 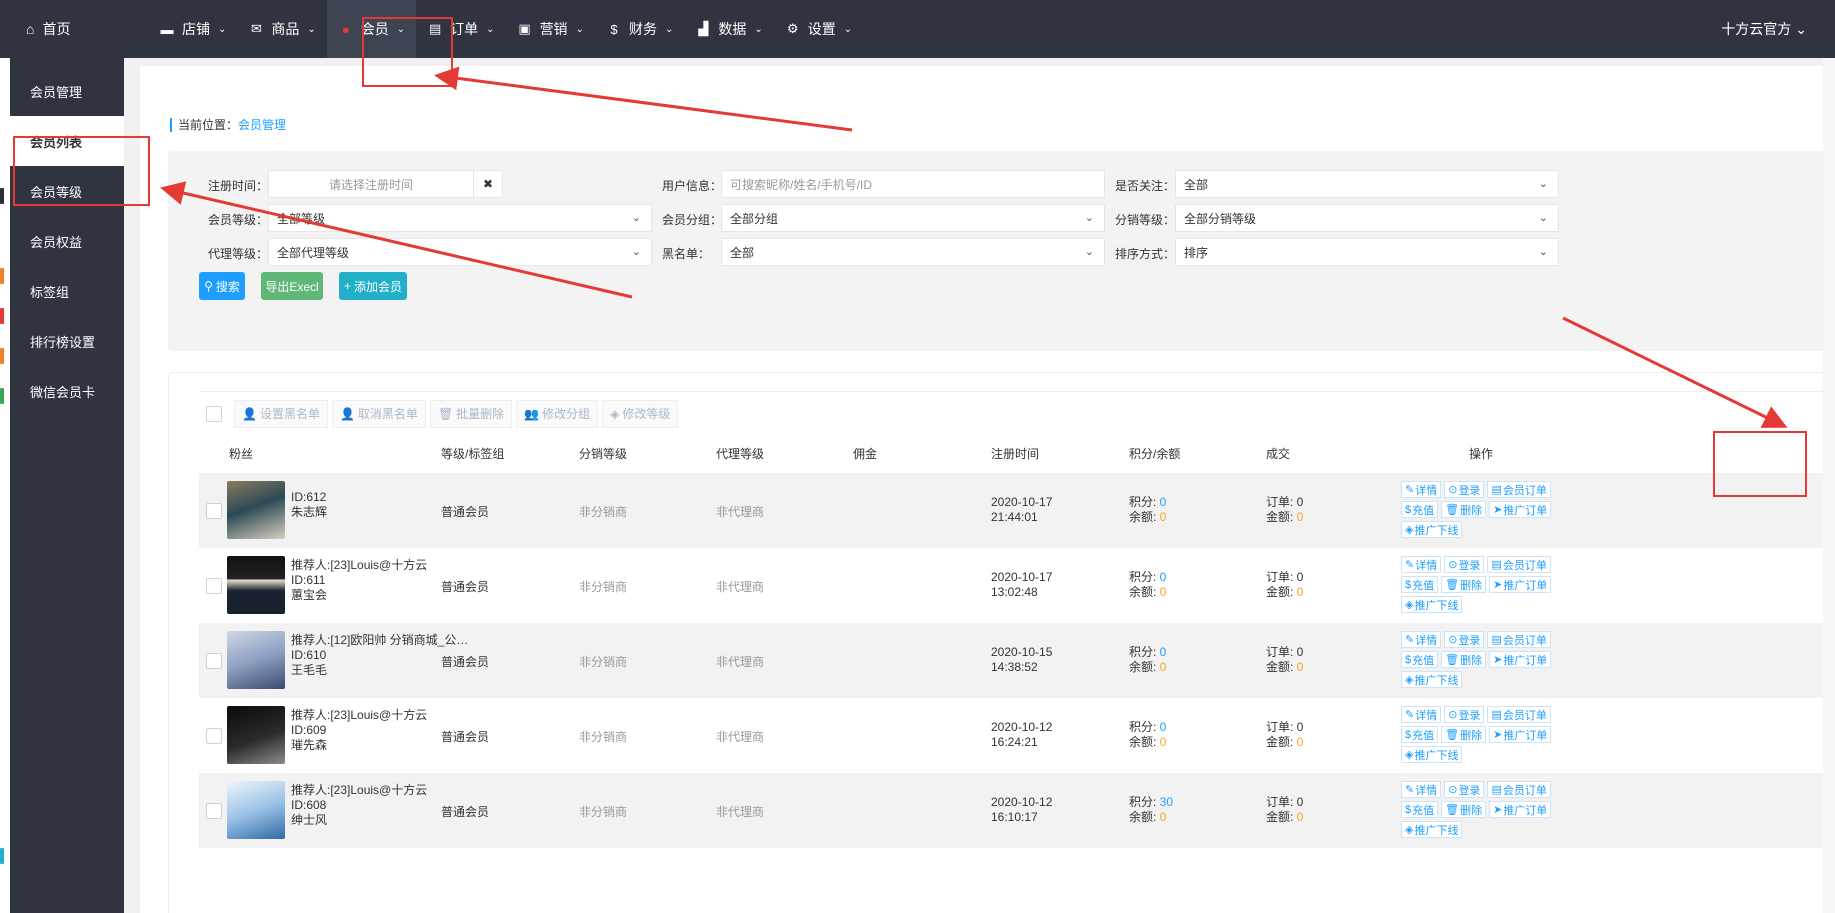 What do you see at coordinates (67, 291) in the screenshot?
I see `sidebar-item-tag-group: 标签组` at bounding box center [67, 291].